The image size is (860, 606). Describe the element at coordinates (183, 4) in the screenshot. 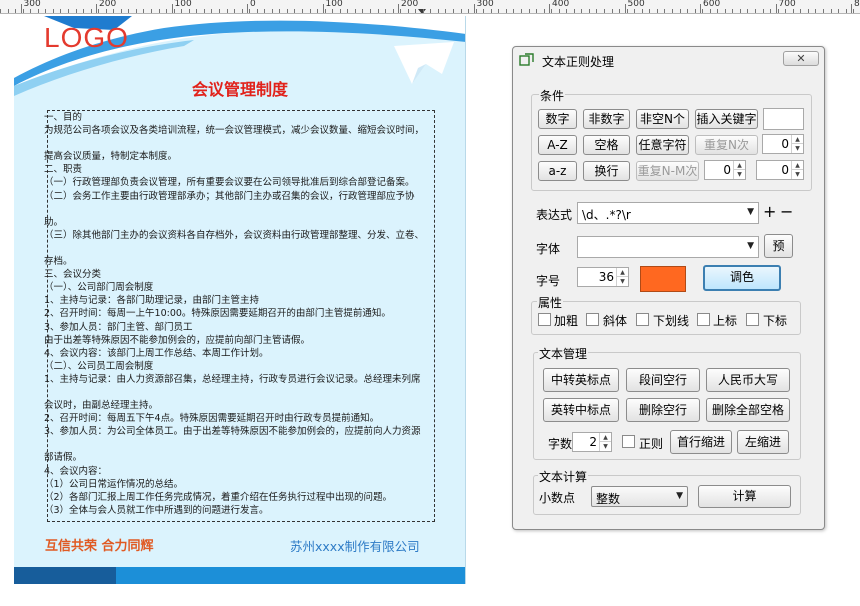

I see `ruler-label: 100` at that location.